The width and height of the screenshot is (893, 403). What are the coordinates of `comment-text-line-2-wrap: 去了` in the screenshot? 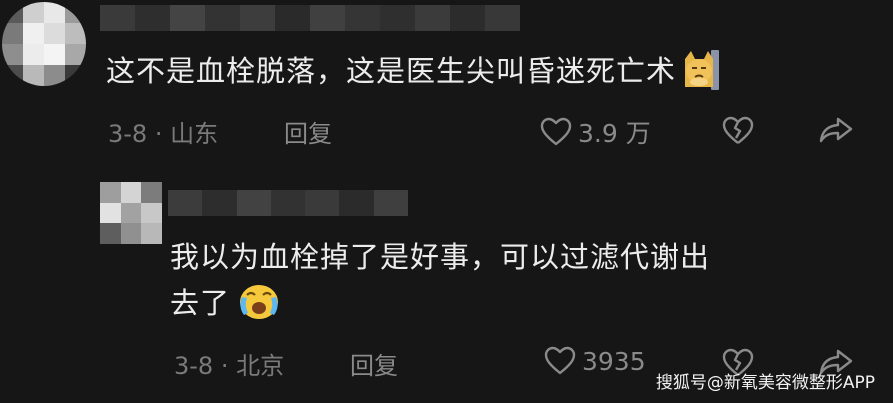 It's located at (500, 303).